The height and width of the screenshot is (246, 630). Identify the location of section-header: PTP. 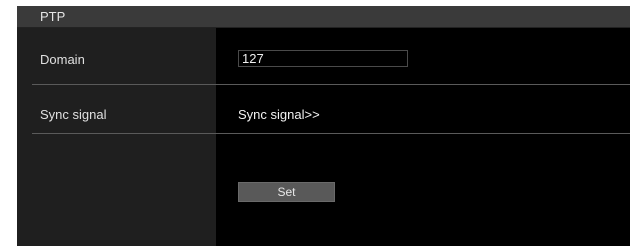
(323, 17).